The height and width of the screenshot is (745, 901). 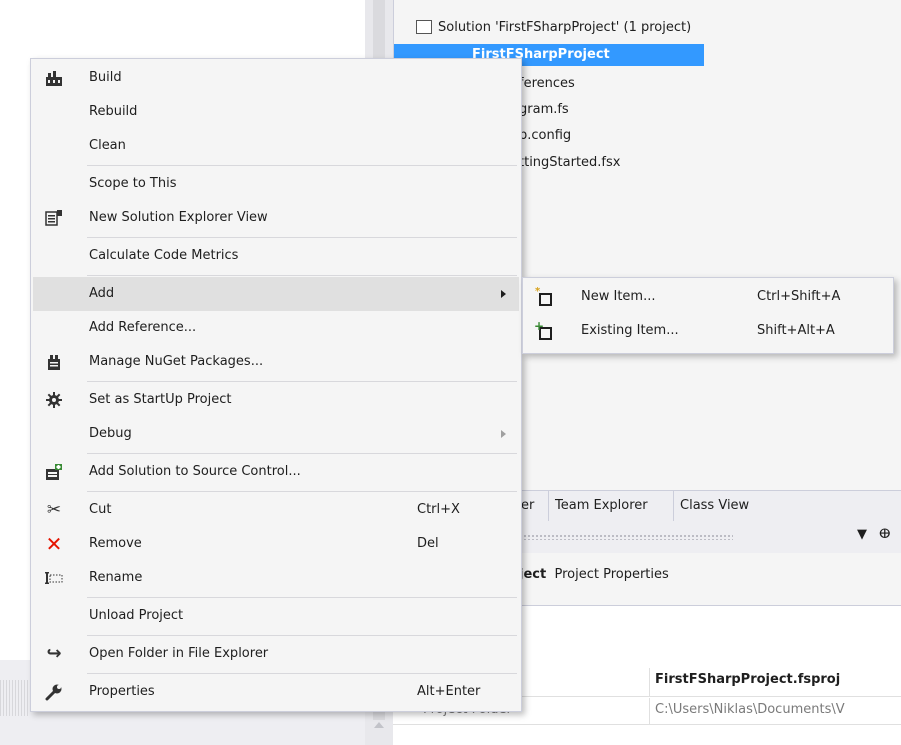 I want to click on menu-item-remove: ✕ Remove Del, so click(x=276, y=544).